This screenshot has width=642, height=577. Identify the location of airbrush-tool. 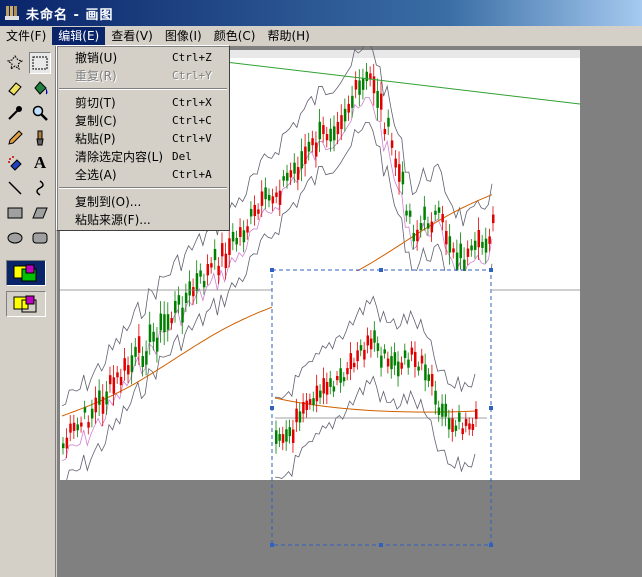
(15, 163).